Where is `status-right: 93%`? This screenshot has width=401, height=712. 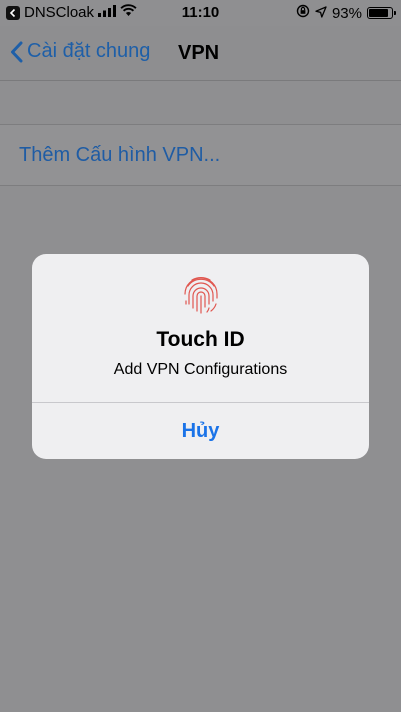 status-right: 93% is located at coordinates (346, 13).